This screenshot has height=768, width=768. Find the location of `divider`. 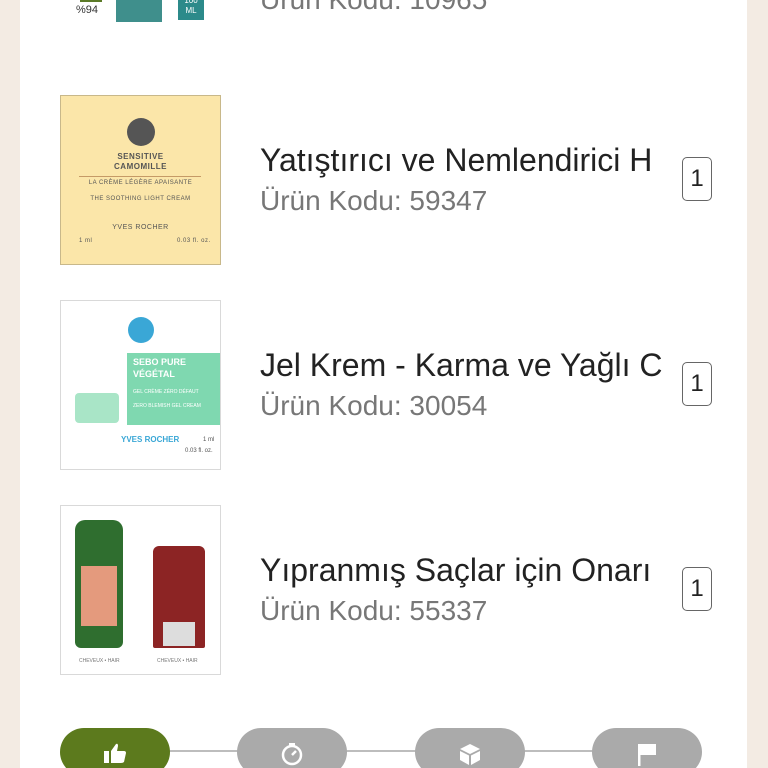

divider is located at coordinates (140, 176).